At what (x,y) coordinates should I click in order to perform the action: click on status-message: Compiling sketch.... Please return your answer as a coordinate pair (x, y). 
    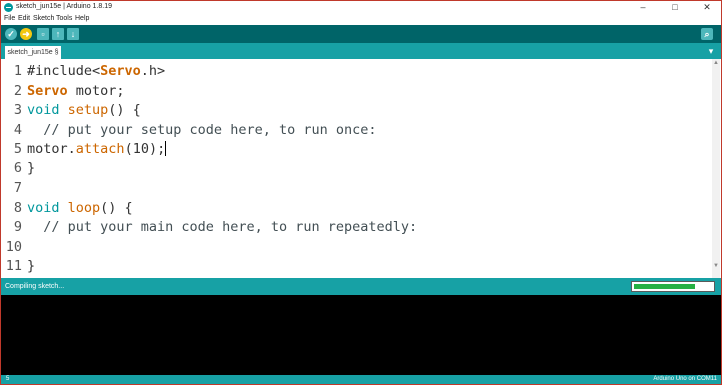
    Looking at the image, I should click on (35, 286).